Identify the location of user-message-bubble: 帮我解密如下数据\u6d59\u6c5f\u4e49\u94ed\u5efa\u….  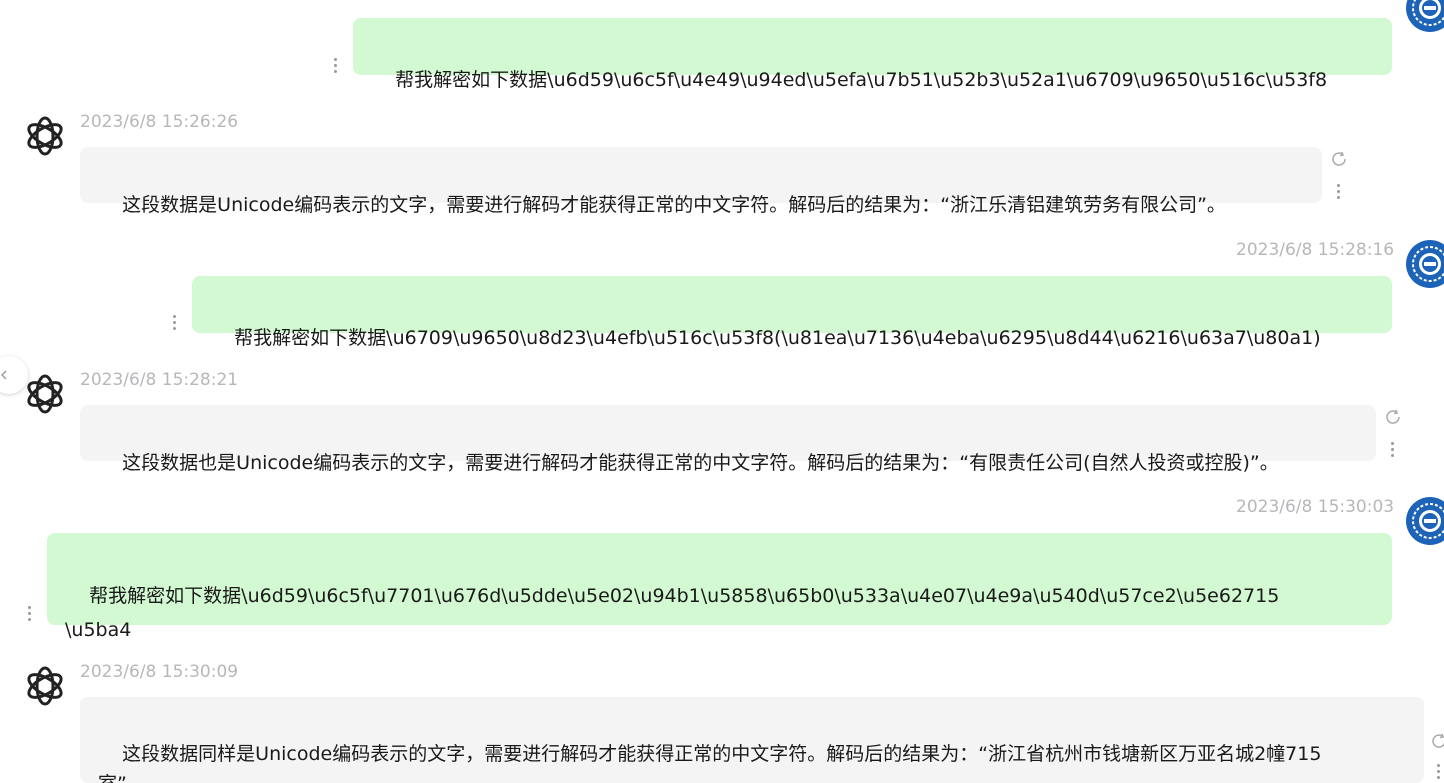
(872, 54).